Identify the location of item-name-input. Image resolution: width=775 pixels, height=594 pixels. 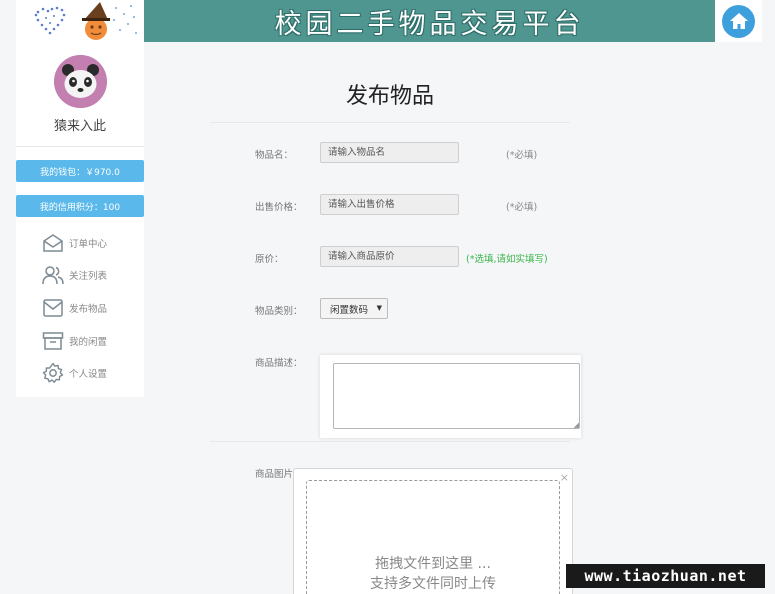
(389, 152).